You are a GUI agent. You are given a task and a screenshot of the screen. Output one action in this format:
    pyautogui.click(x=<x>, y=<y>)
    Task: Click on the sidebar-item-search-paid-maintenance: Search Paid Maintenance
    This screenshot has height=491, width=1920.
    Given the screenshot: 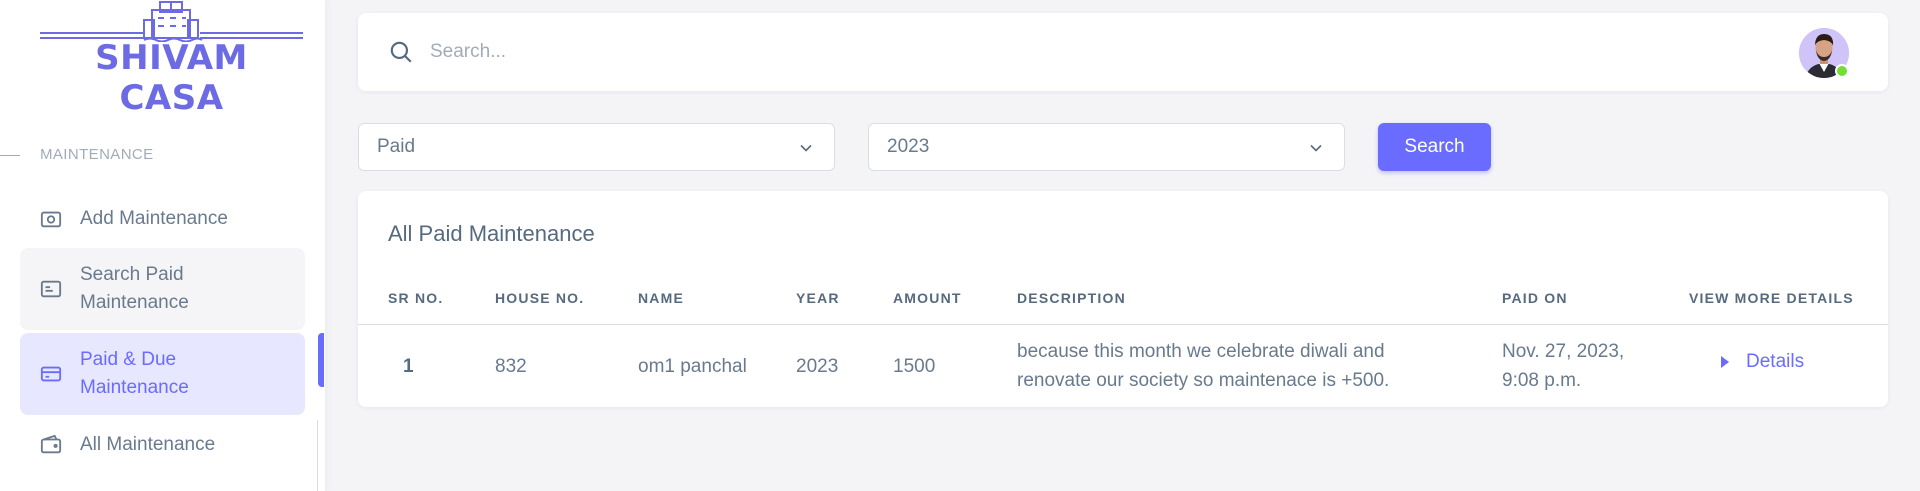 What is the action you would take?
    pyautogui.click(x=162, y=289)
    